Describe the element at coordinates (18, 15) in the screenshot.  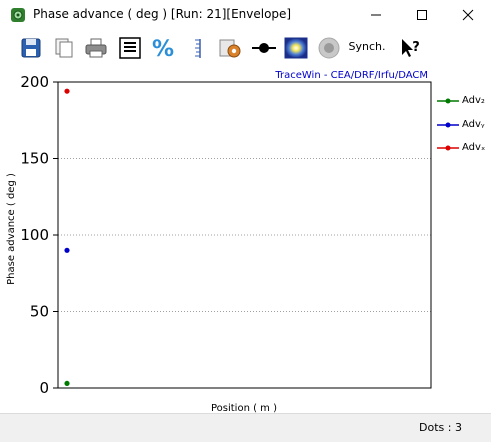
I see `app-icon` at that location.